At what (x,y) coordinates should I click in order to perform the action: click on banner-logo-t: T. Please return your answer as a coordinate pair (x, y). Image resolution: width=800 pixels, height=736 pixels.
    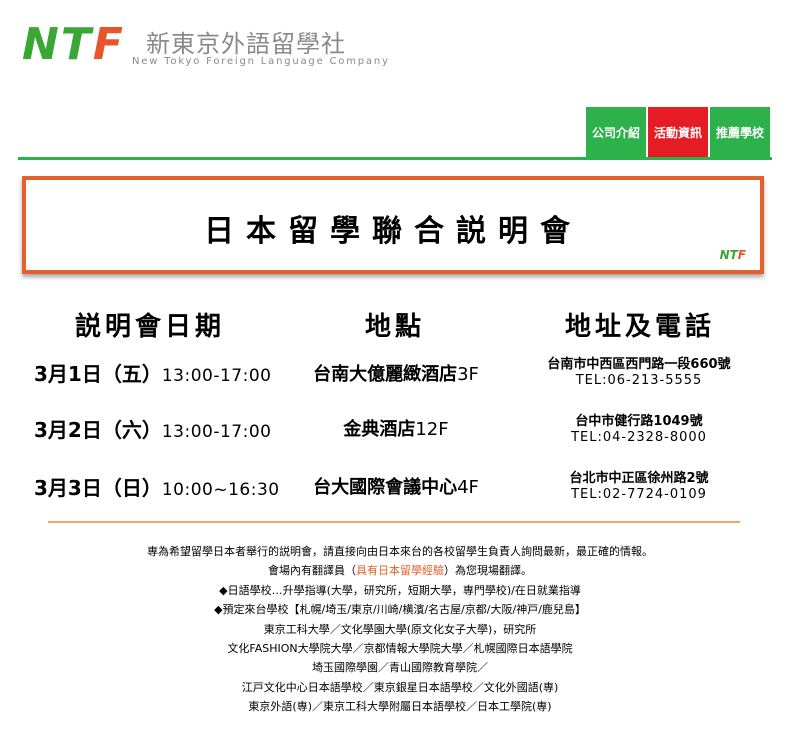
    Looking at the image, I should click on (733, 255).